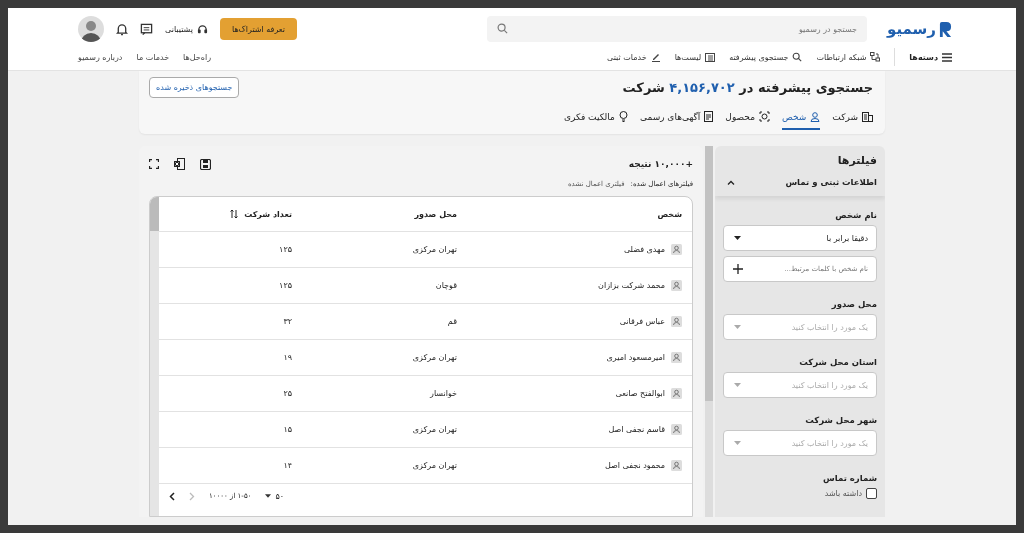  Describe the element at coordinates (871, 493) in the screenshot. I see `checkbox` at that location.